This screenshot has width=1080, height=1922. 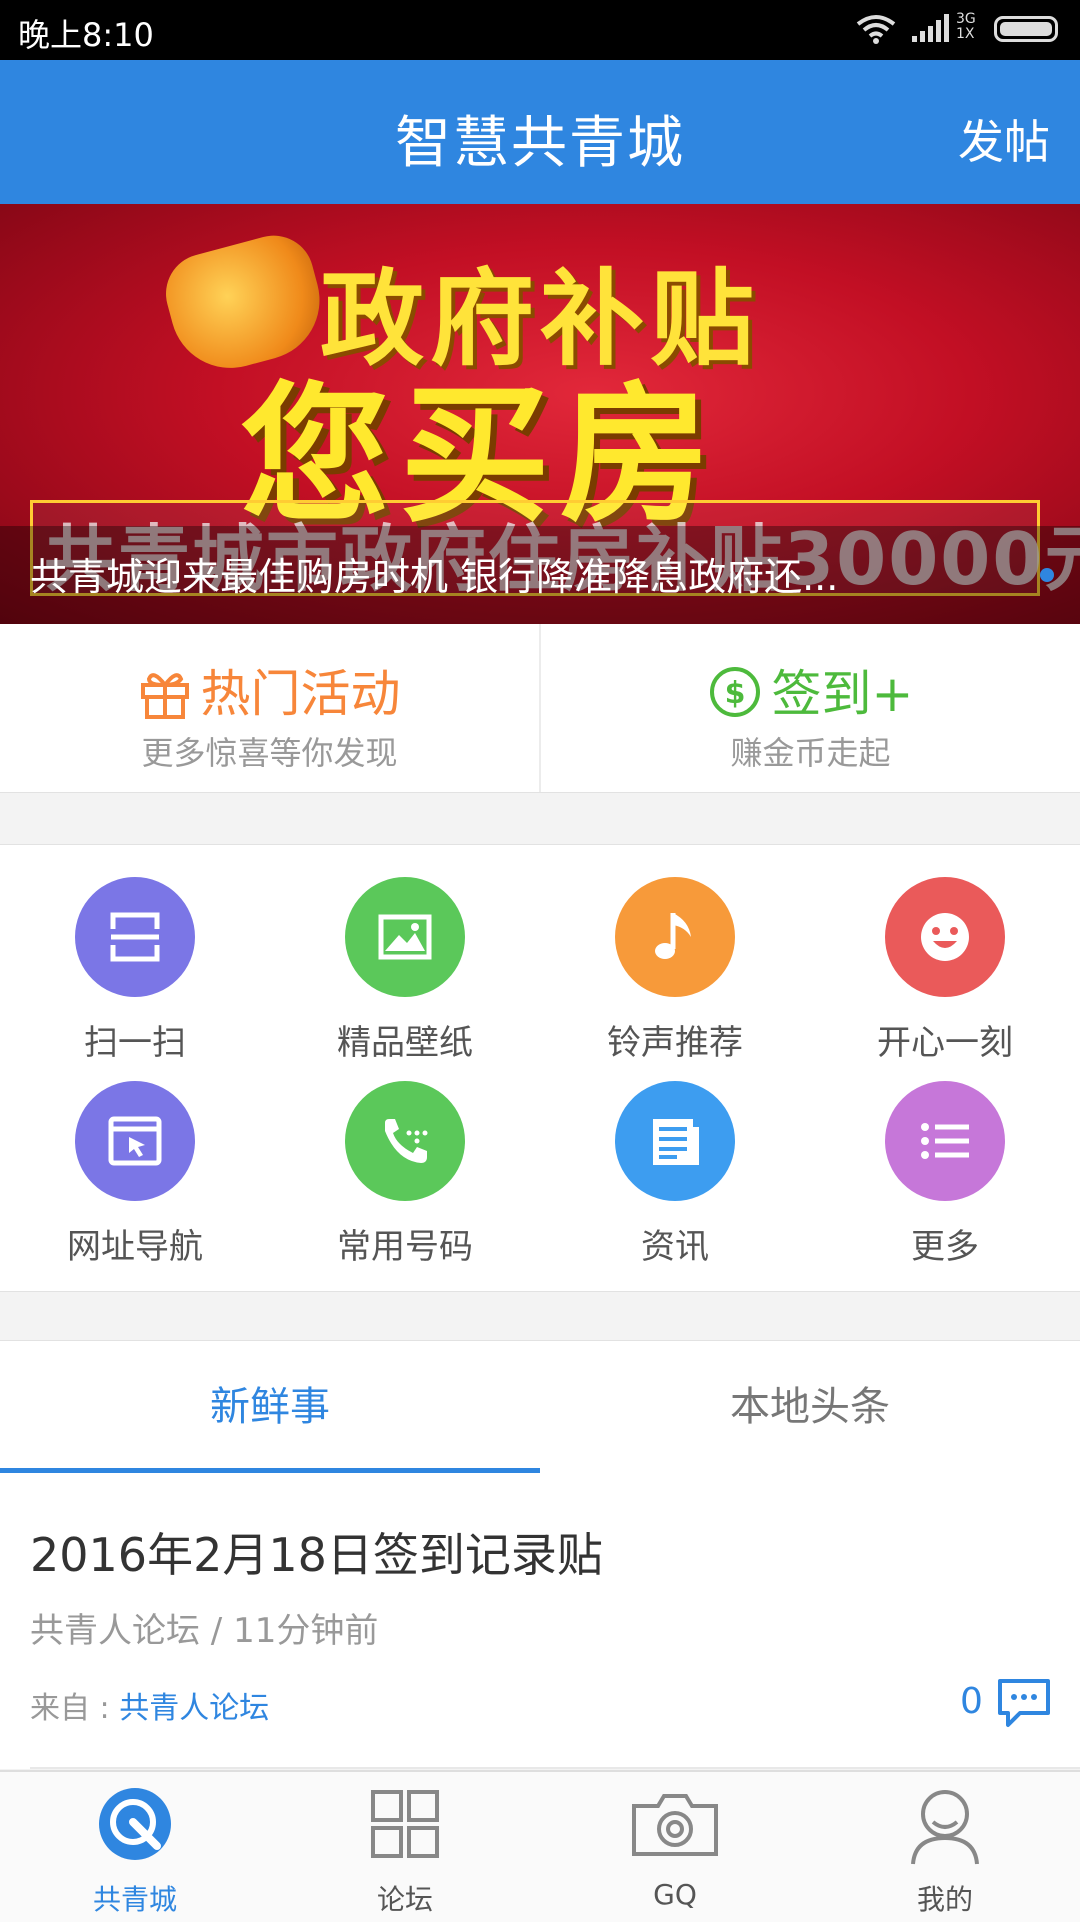 I want to click on grid-item-wallpaper: 精品壁纸, so click(x=405, y=977).